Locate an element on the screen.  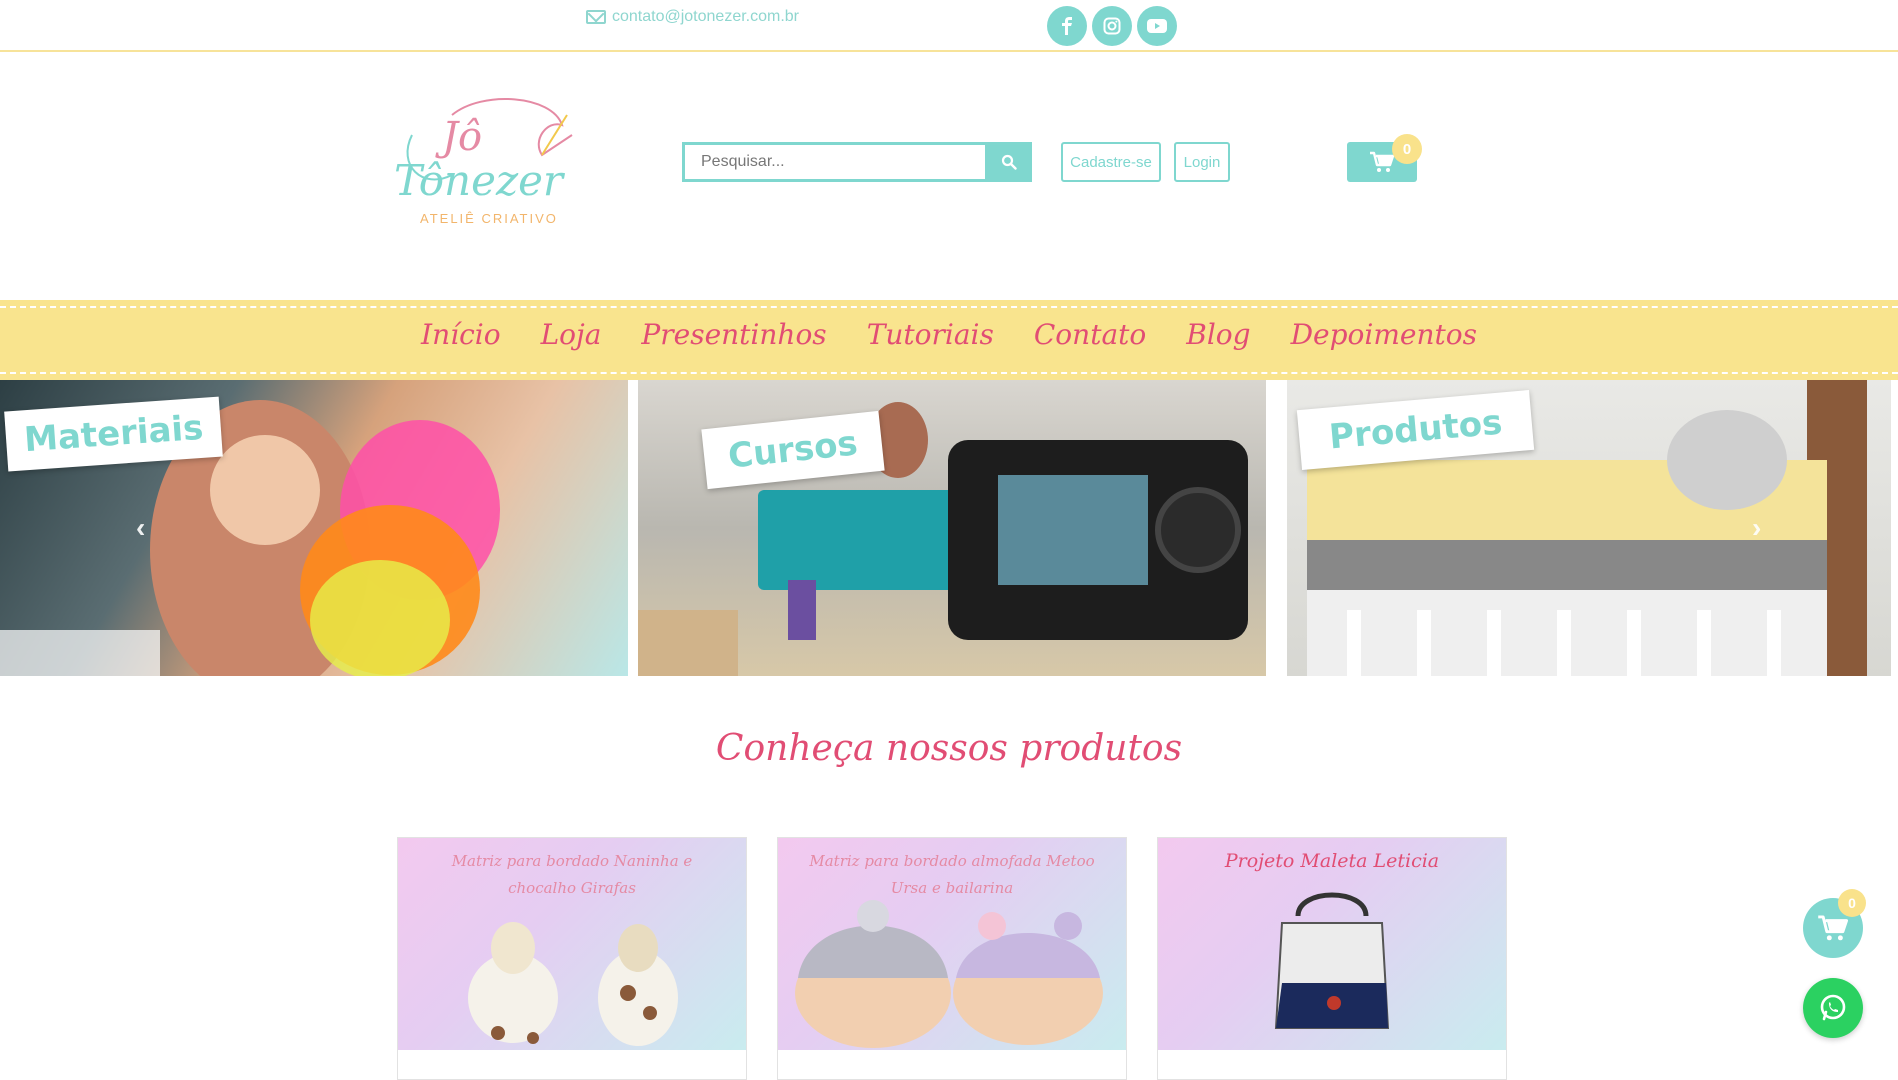
youtube-button is located at coordinates (1157, 26).